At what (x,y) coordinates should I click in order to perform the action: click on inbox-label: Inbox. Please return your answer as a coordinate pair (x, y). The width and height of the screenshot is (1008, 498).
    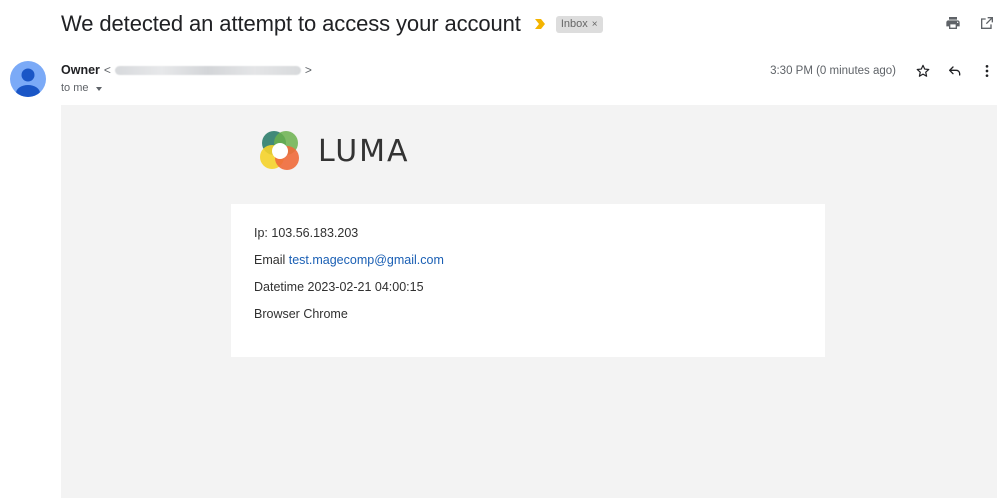
    Looking at the image, I should click on (574, 24).